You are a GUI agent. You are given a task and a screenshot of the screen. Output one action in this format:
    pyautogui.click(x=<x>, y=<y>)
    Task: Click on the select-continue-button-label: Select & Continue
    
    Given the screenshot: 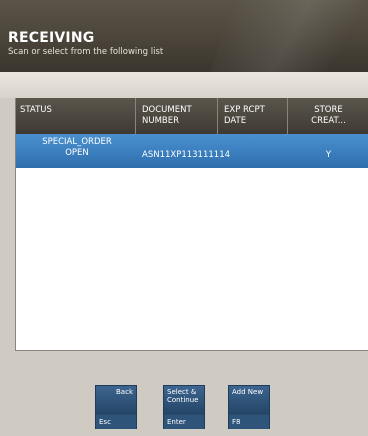 What is the action you would take?
    pyautogui.click(x=184, y=400)
    